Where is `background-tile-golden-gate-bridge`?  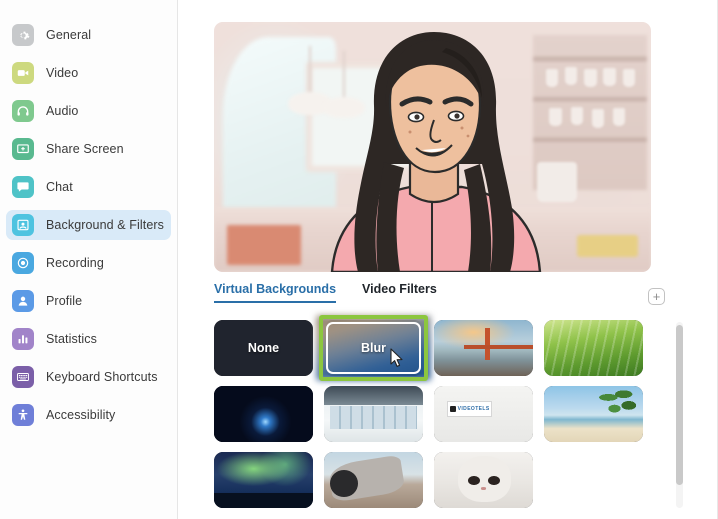
background-tile-golden-gate-bridge is located at coordinates (483, 348).